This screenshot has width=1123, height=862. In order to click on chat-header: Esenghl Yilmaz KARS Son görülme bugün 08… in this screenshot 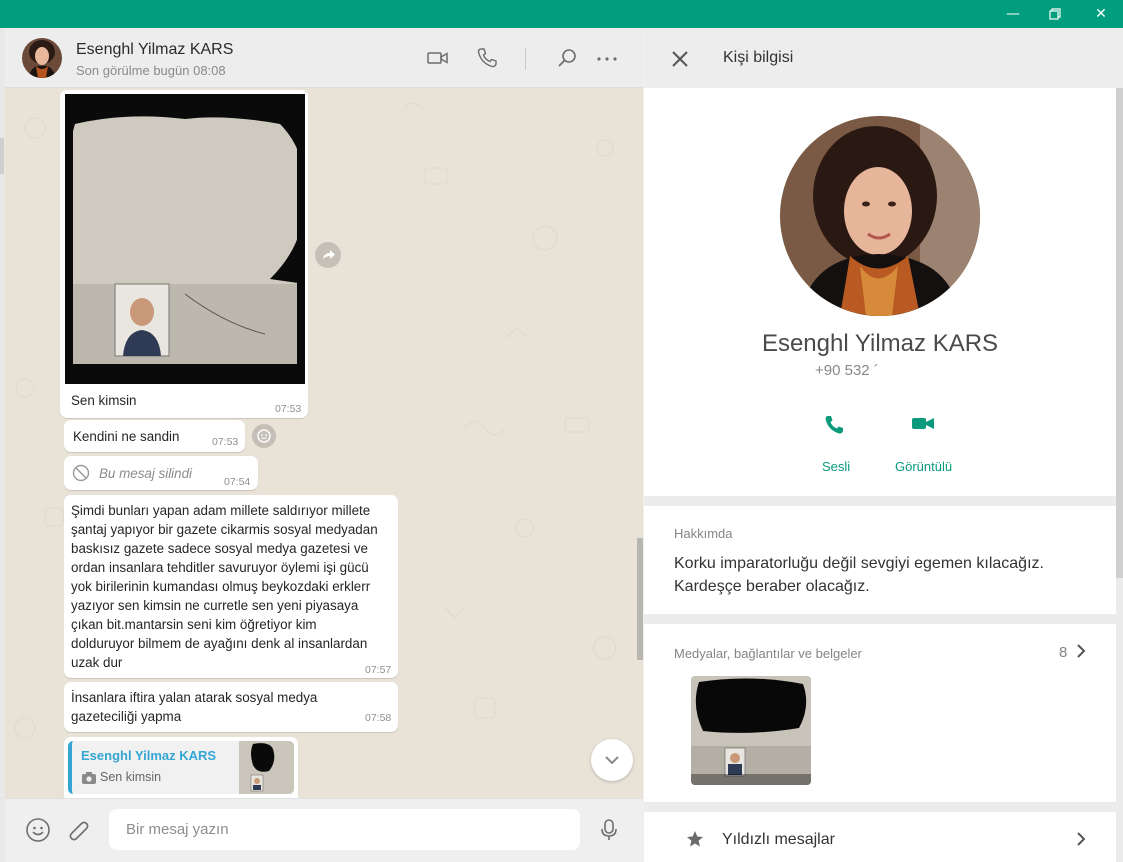, I will do `click(324, 58)`.